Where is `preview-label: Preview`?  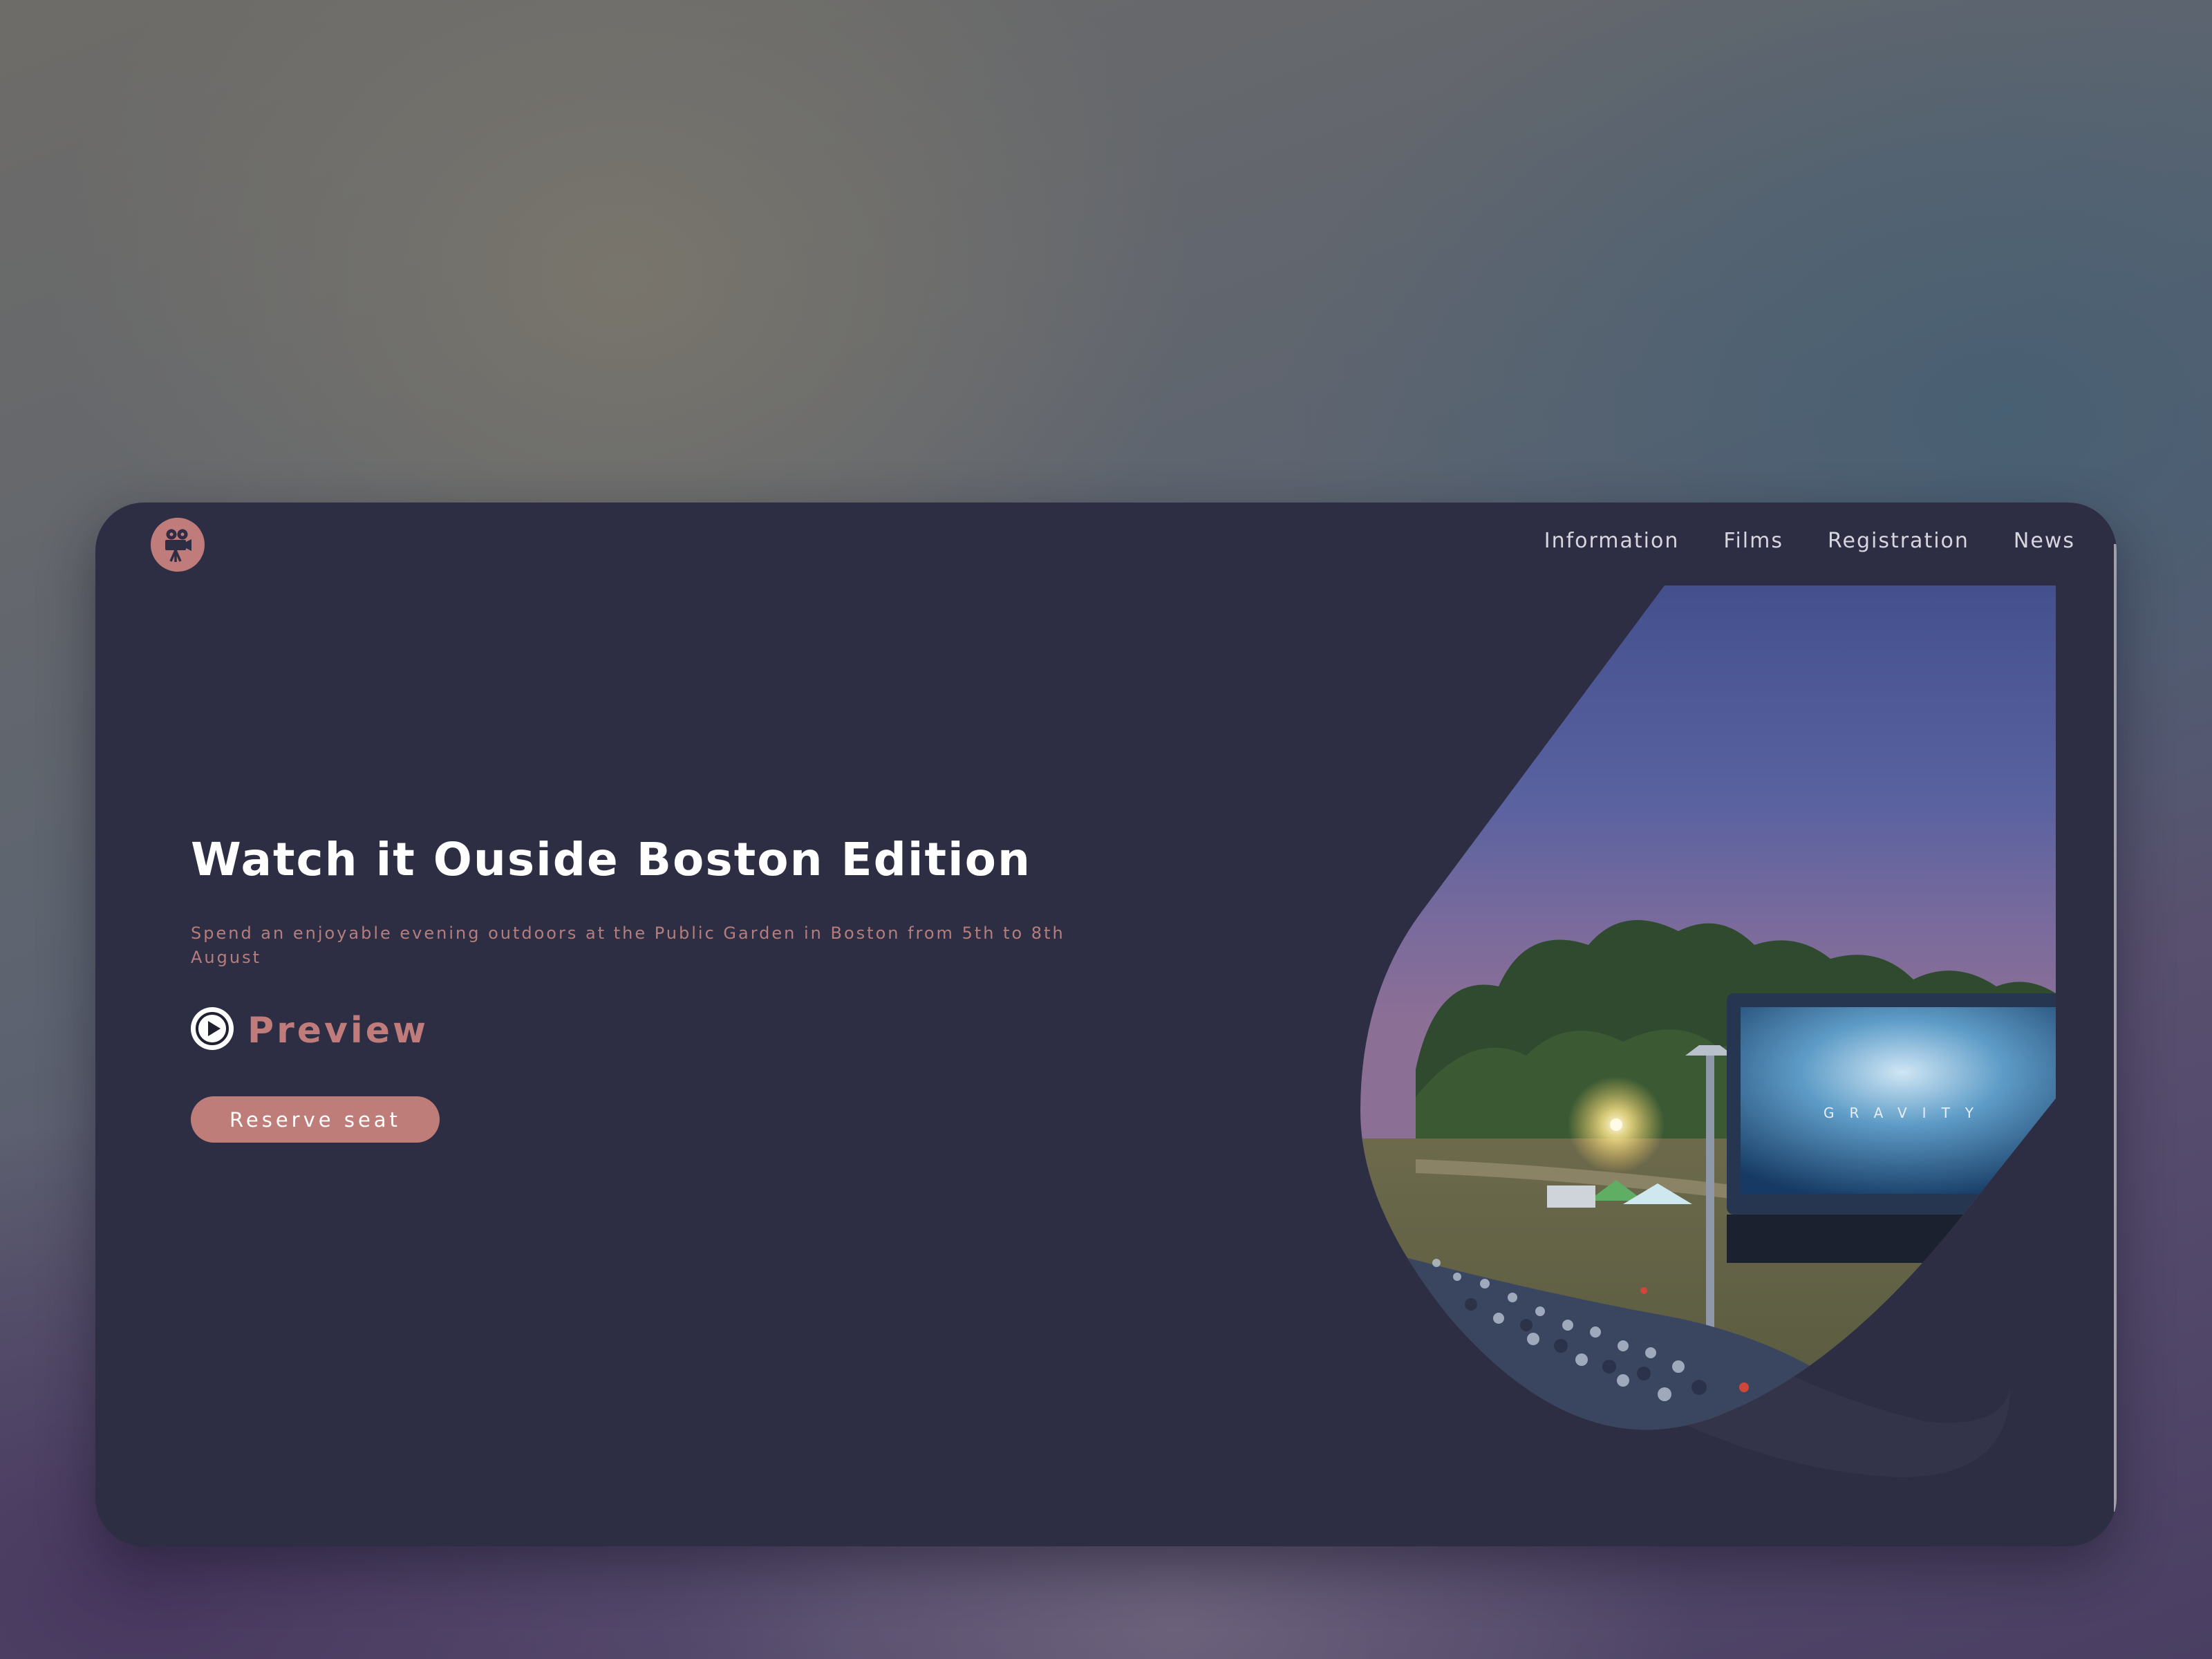 preview-label: Preview is located at coordinates (338, 1030).